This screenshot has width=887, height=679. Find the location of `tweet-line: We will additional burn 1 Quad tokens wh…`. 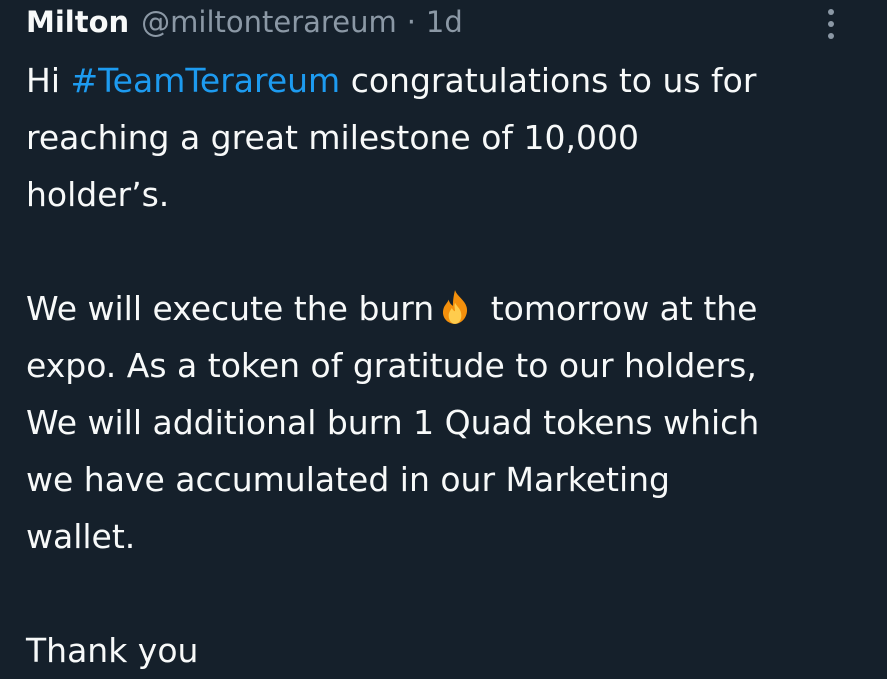

tweet-line: We will additional burn 1 Quad tokens wh… is located at coordinates (393, 422).